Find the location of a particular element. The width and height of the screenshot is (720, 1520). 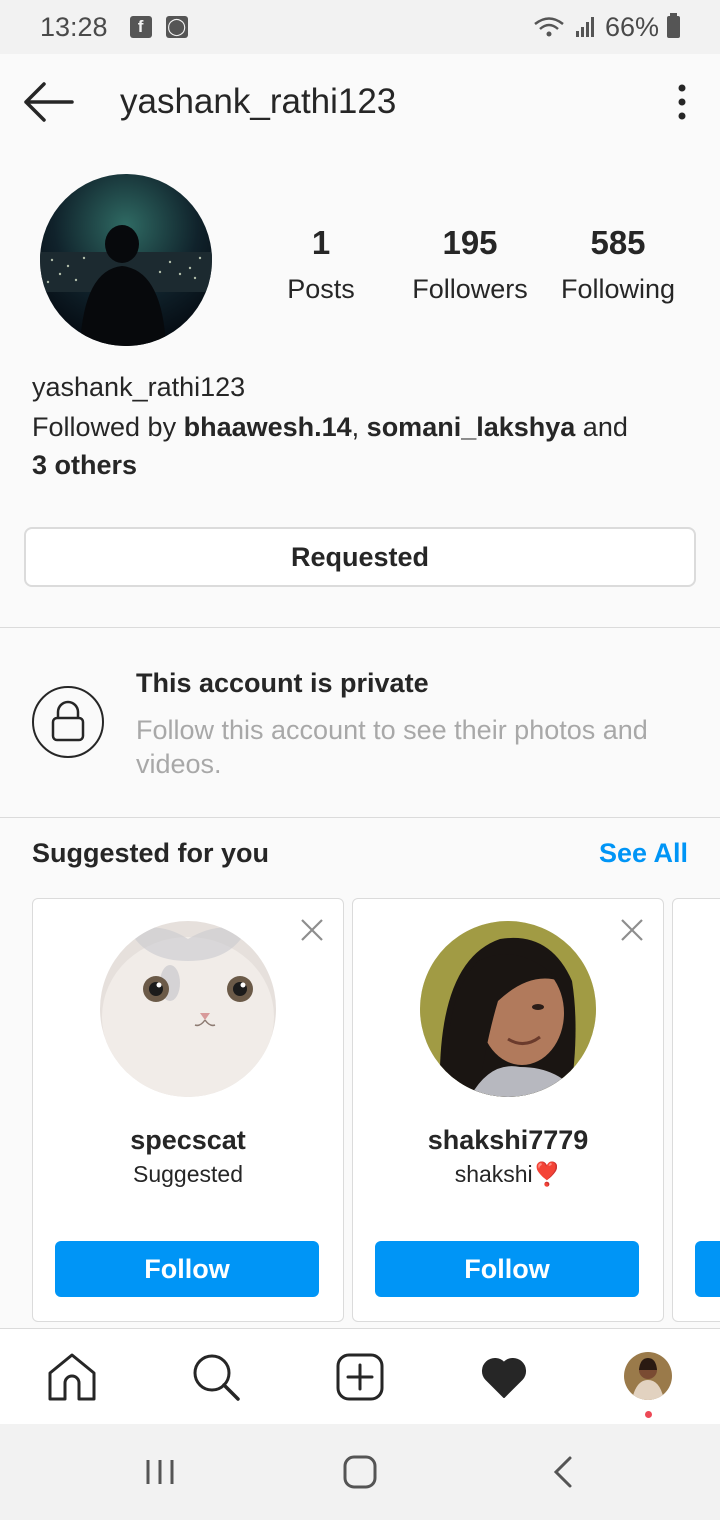

notification-dot is located at coordinates (648, 1414).